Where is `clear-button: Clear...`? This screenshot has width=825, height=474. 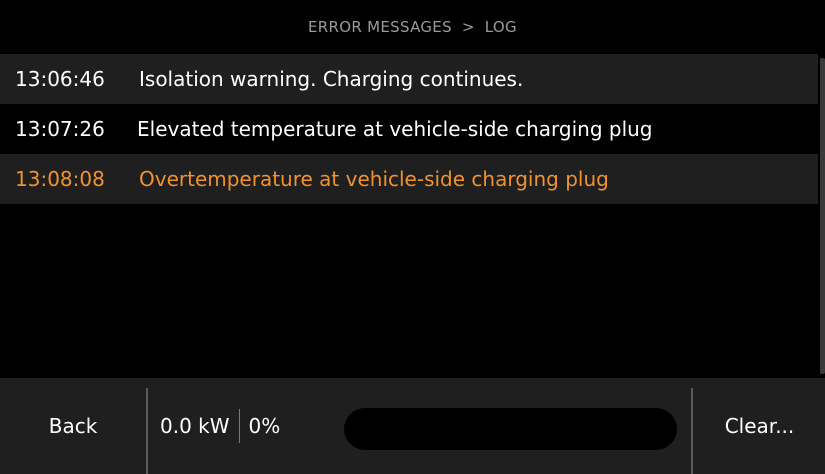 clear-button: Clear... is located at coordinates (759, 426).